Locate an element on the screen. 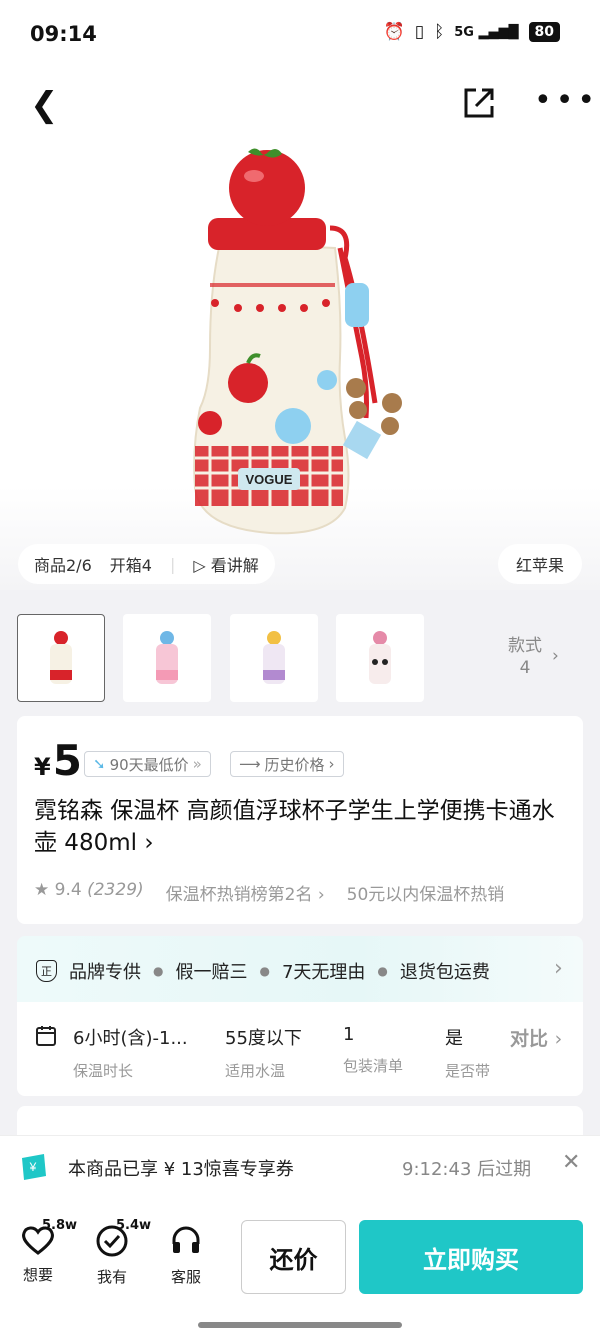 The image size is (600, 1341). spec-item: 是 是否带 is located at coordinates (468, 1054).